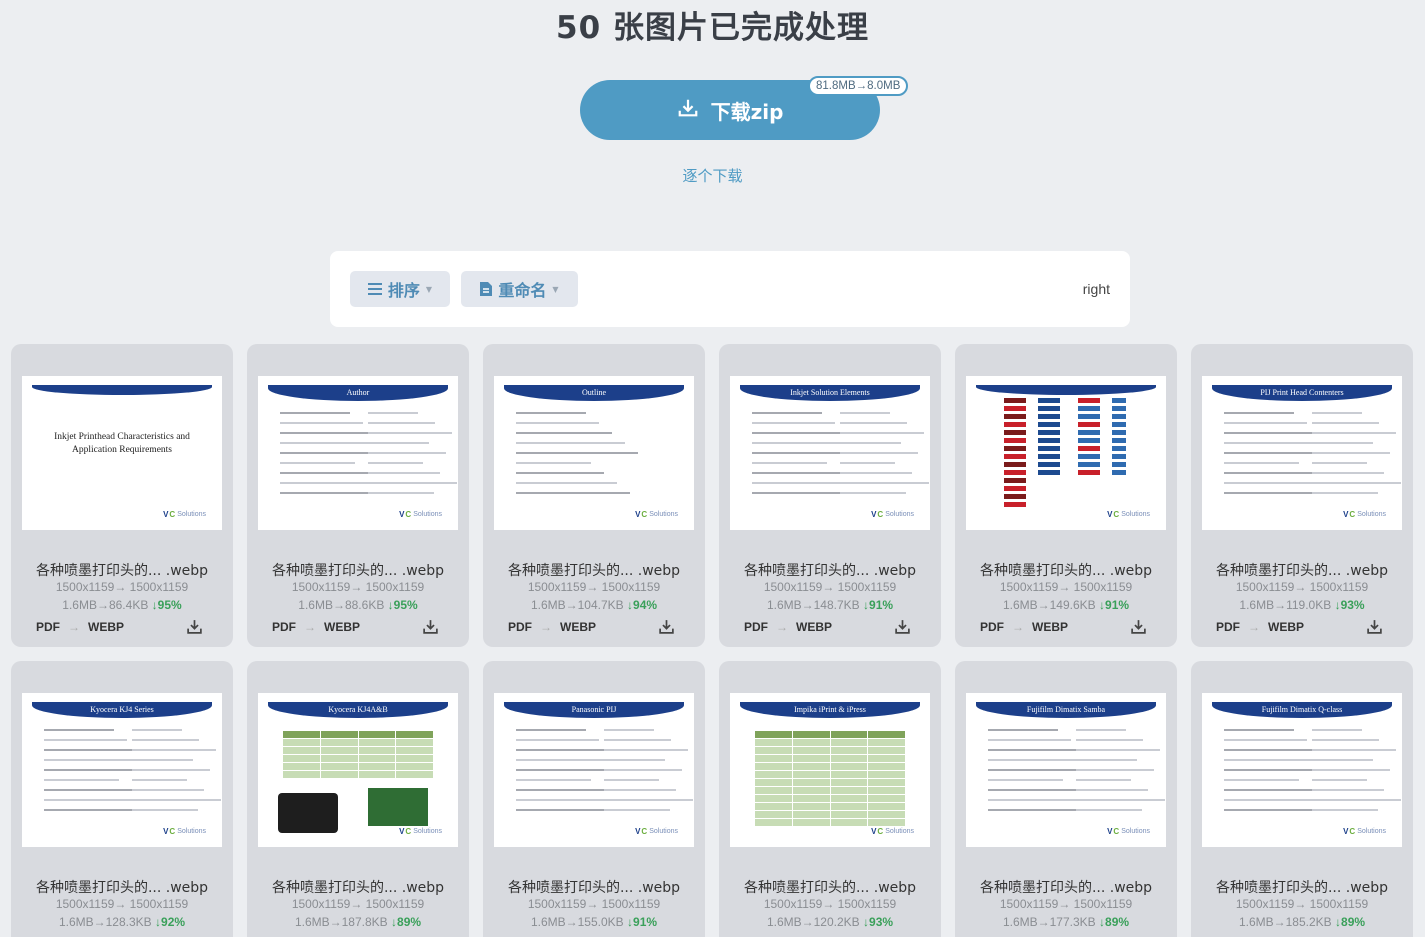 The height and width of the screenshot is (937, 1425). Describe the element at coordinates (878, 605) in the screenshot. I see `compression-percent: ↓91%` at that location.